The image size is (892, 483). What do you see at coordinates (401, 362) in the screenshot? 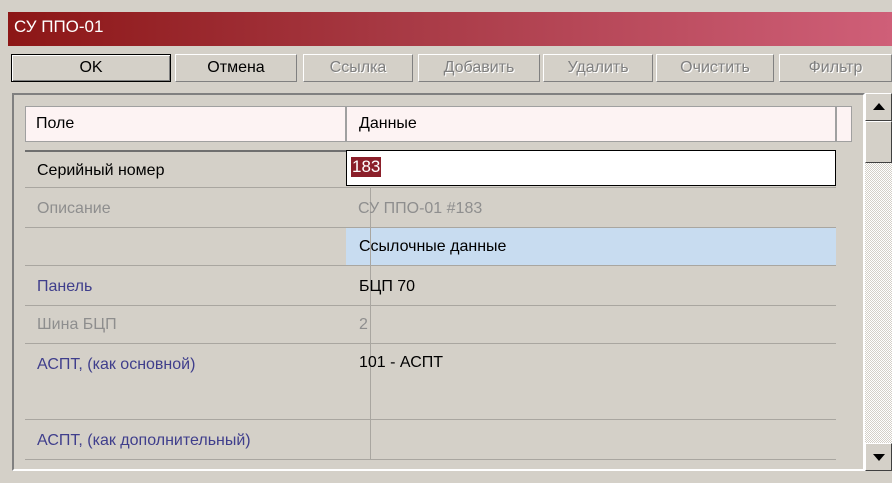
I see `row-value: 101 - АСПТ` at bounding box center [401, 362].